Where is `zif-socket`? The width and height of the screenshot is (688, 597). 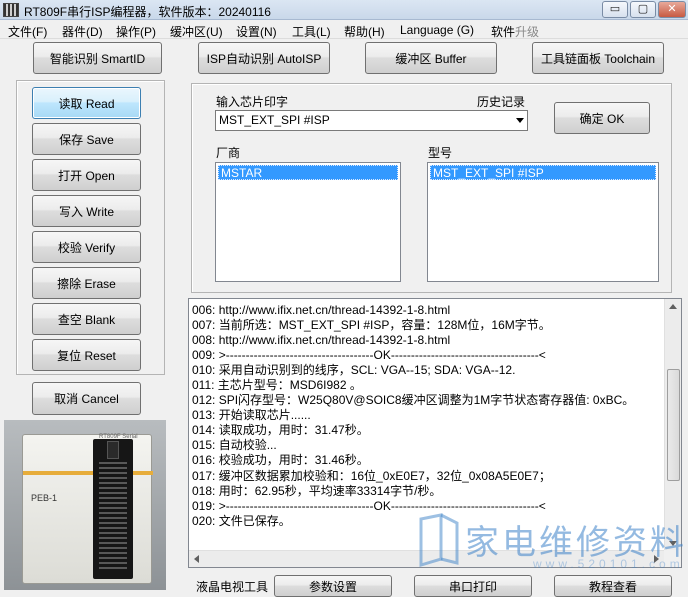 zif-socket is located at coordinates (113, 509).